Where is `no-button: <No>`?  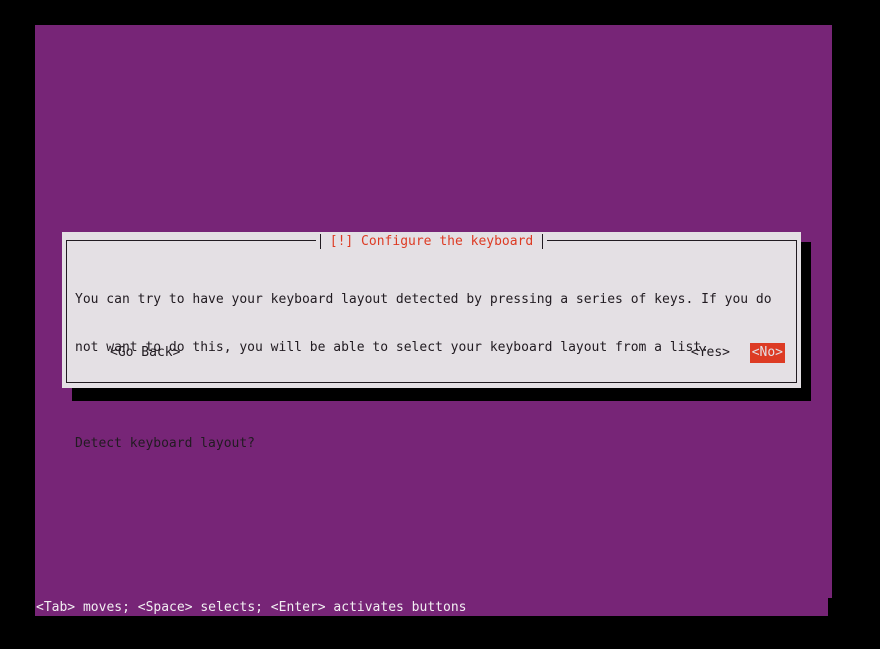
no-button: <No> is located at coordinates (767, 353).